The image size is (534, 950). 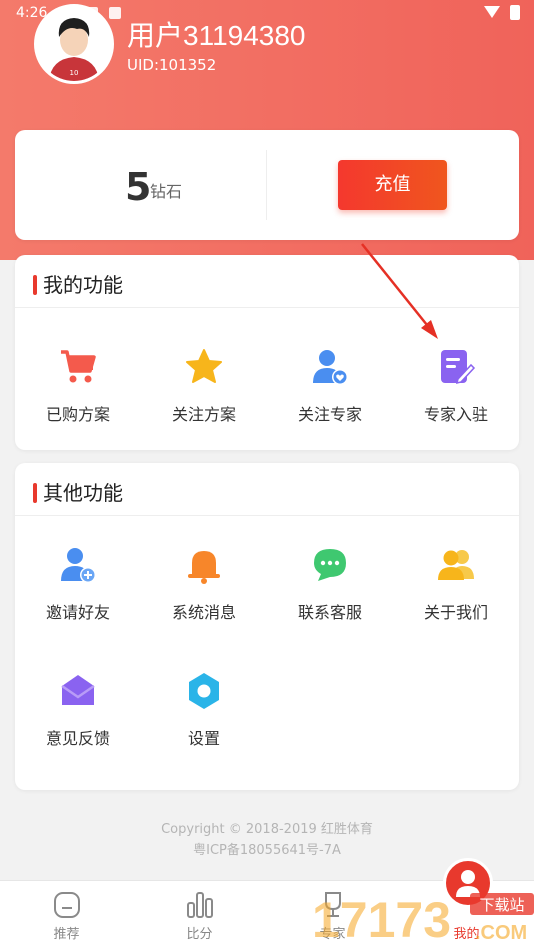 What do you see at coordinates (166, 191) in the screenshot?
I see `diamond-unit: 钻石` at bounding box center [166, 191].